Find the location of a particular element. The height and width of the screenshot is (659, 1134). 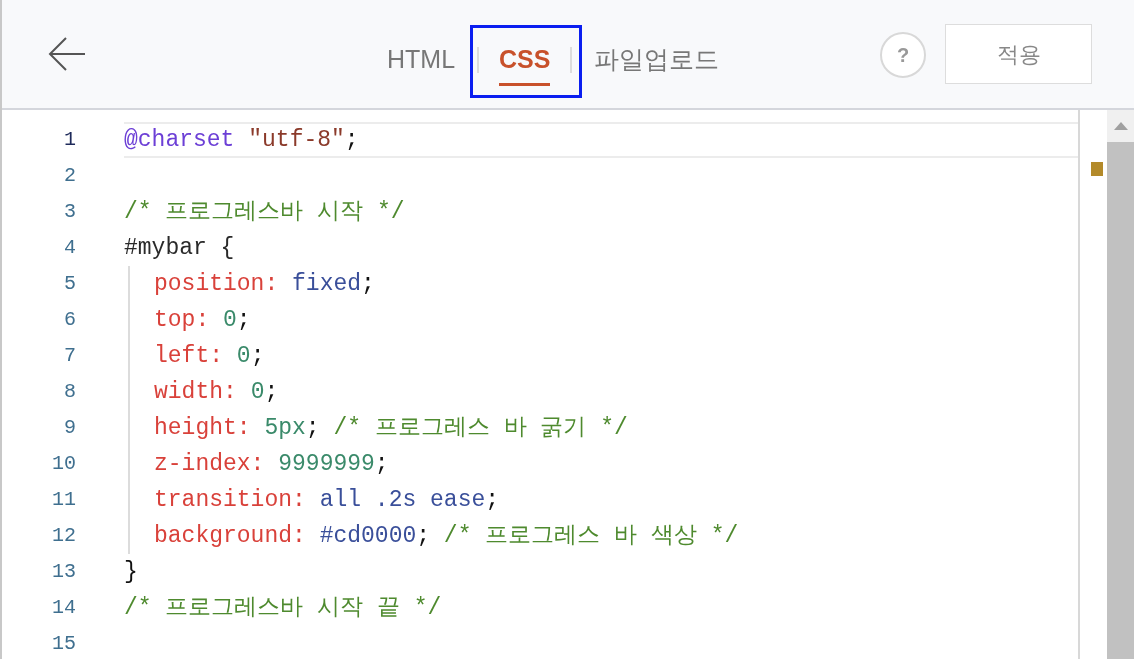

line-number: 6 is located at coordinates (69, 320).